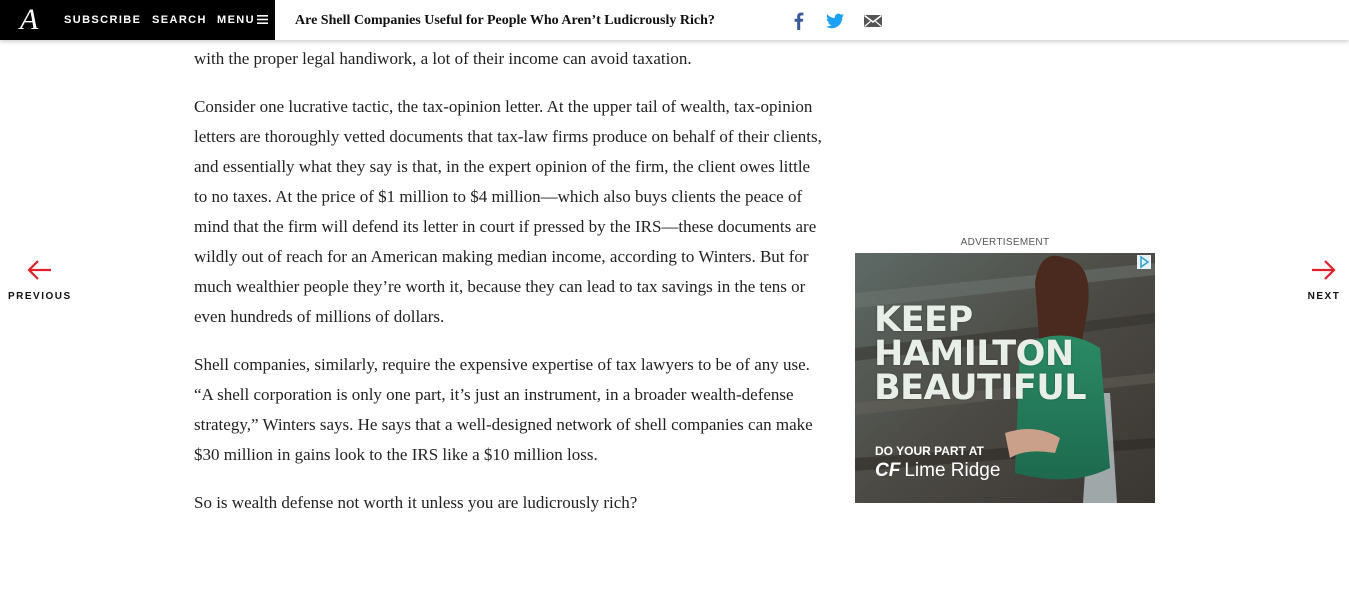  Describe the element at coordinates (980, 388) in the screenshot. I see `ad-line-3: BEAUTIFUL` at that location.